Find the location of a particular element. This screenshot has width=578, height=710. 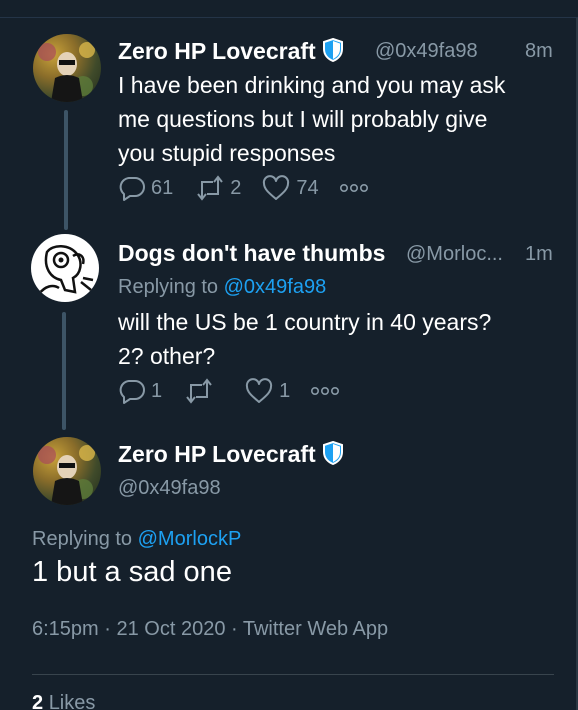

like-button: 1 is located at coordinates (267, 391).